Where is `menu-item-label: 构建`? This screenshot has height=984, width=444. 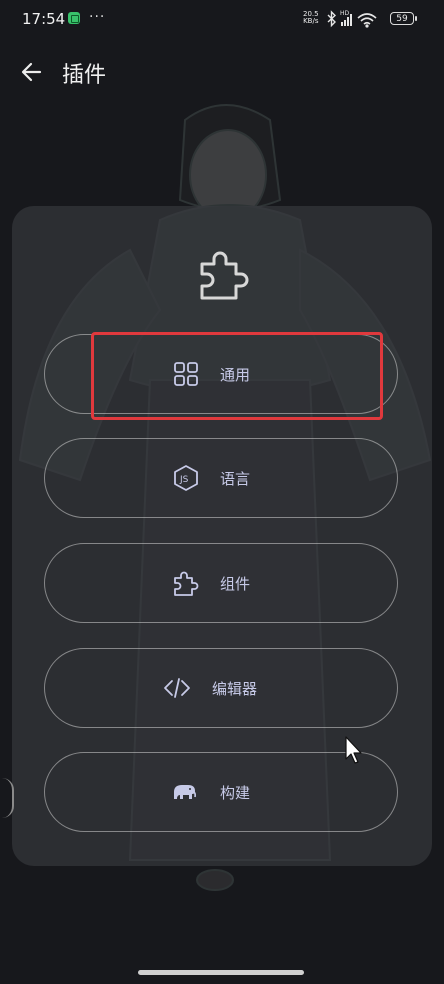 menu-item-label: 构建 is located at coordinates (235, 793).